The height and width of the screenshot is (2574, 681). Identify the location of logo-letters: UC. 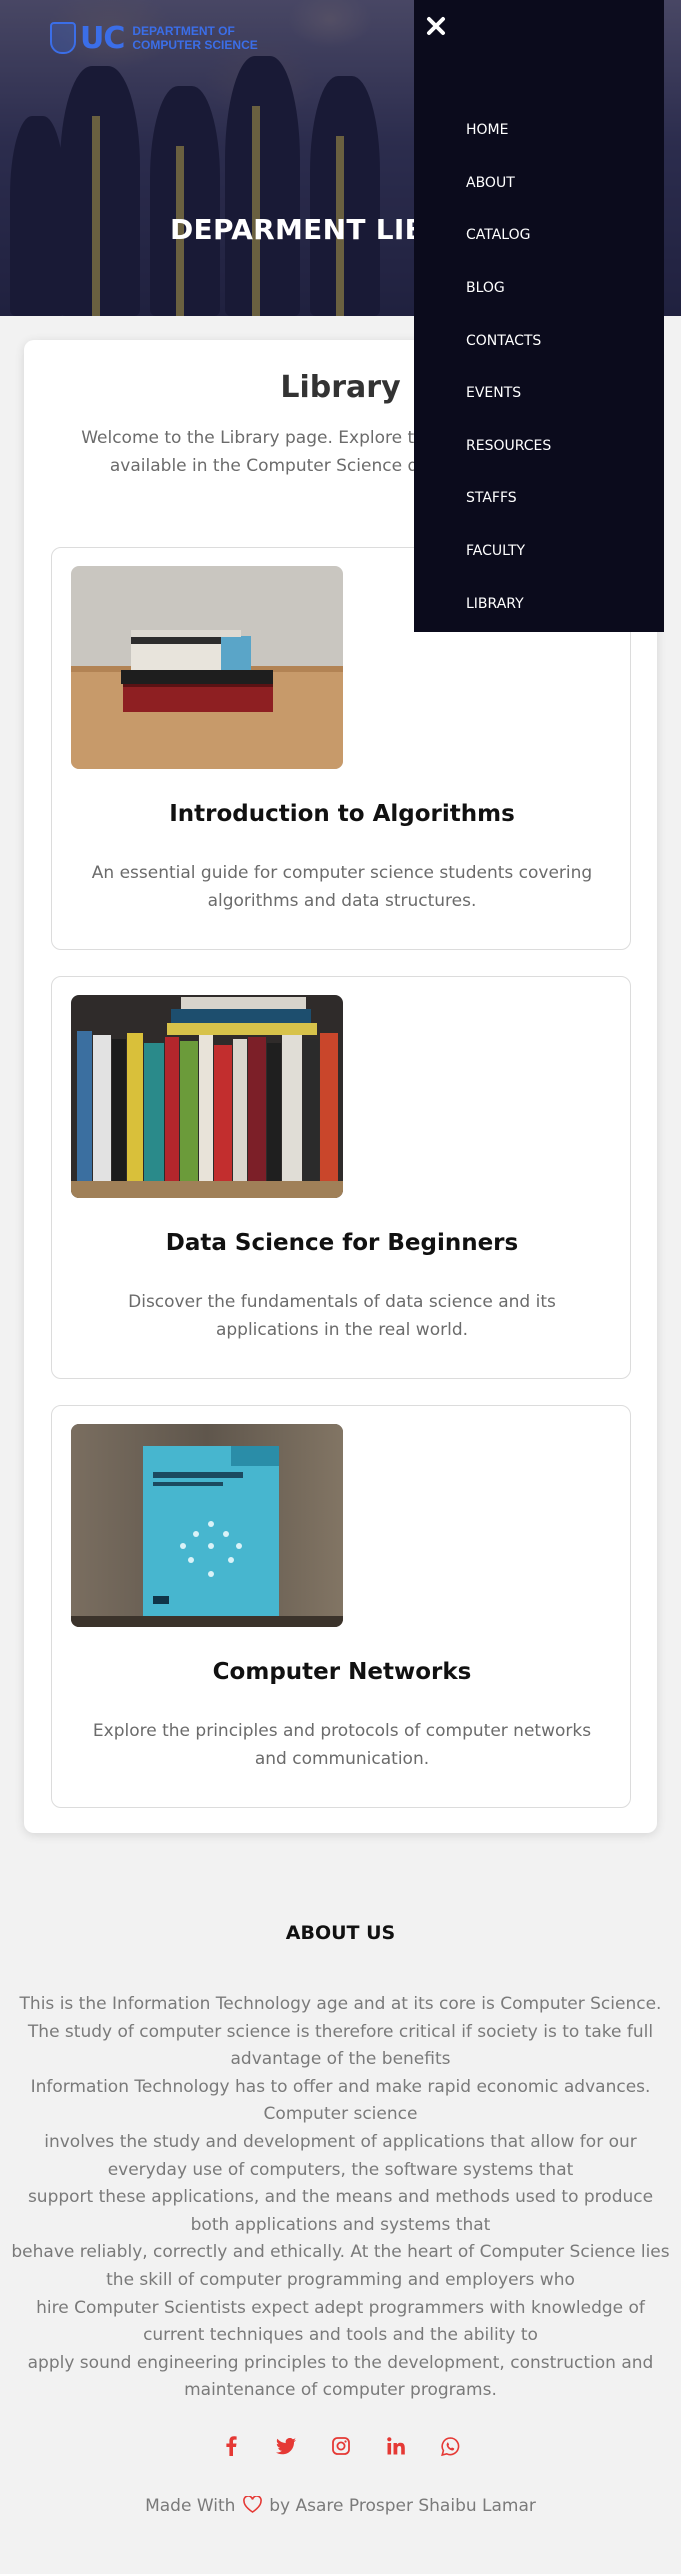
(102, 38).